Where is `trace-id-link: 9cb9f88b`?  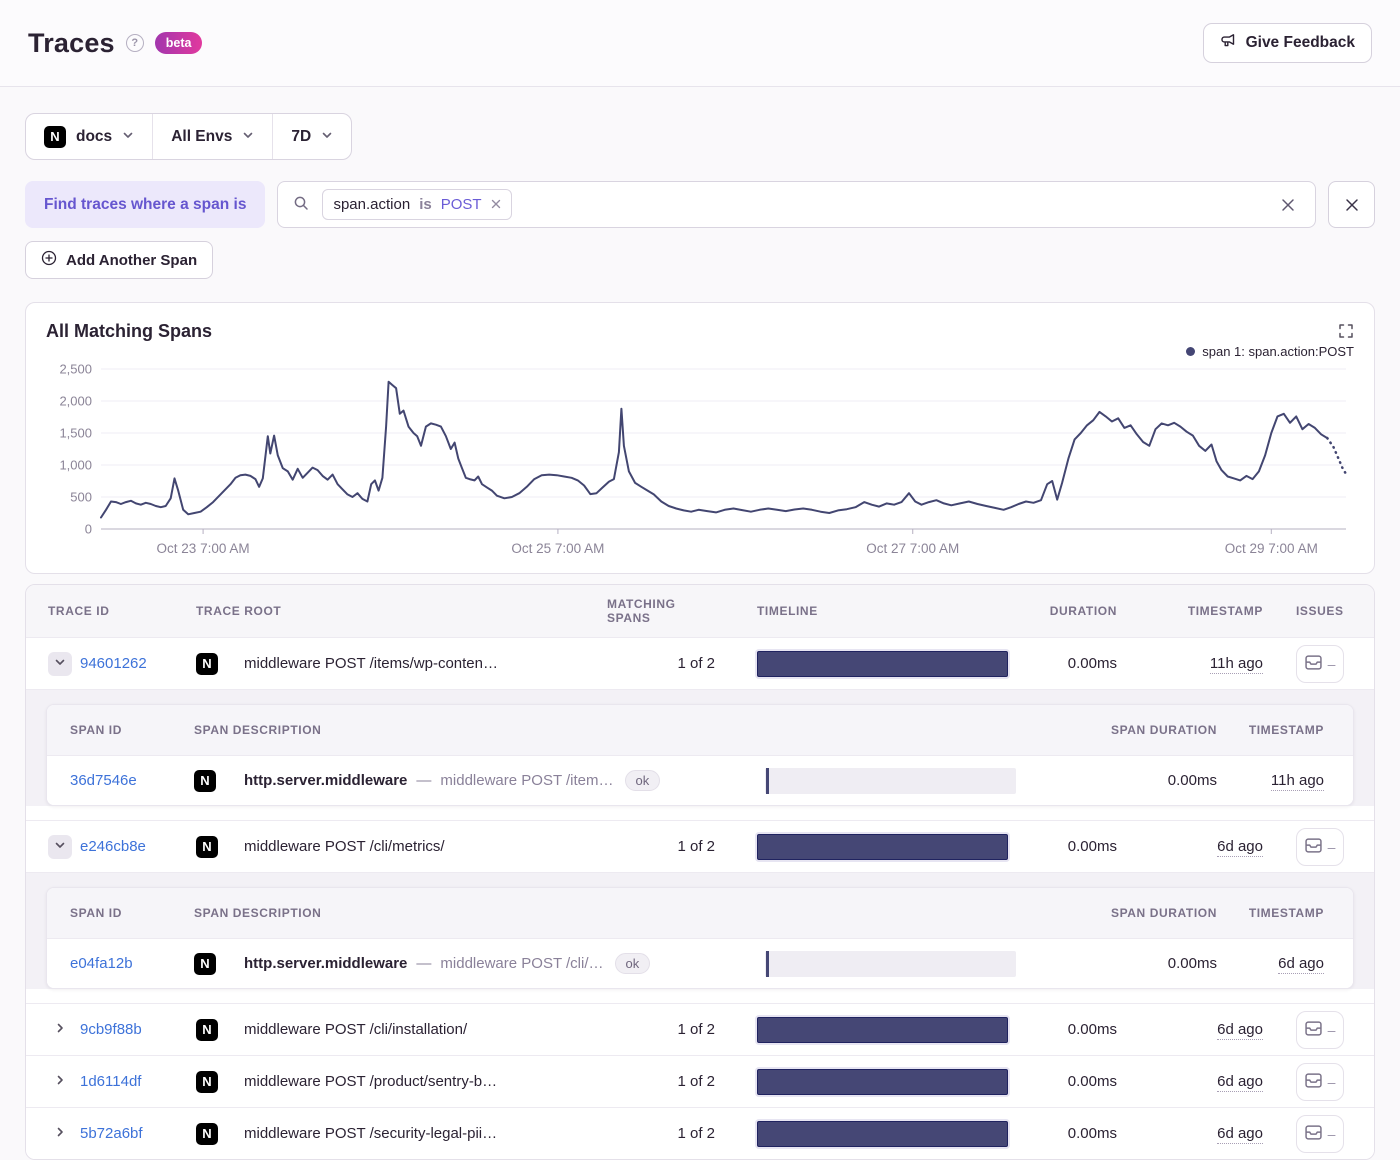 trace-id-link: 9cb9f88b is located at coordinates (138, 1029).